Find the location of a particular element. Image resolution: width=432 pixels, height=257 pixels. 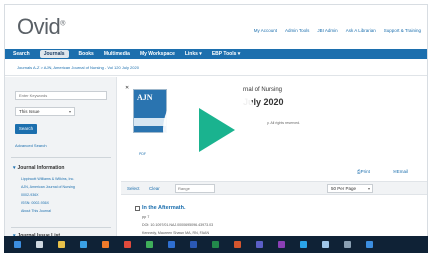

top-link: Admin Tools is located at coordinates (297, 30).